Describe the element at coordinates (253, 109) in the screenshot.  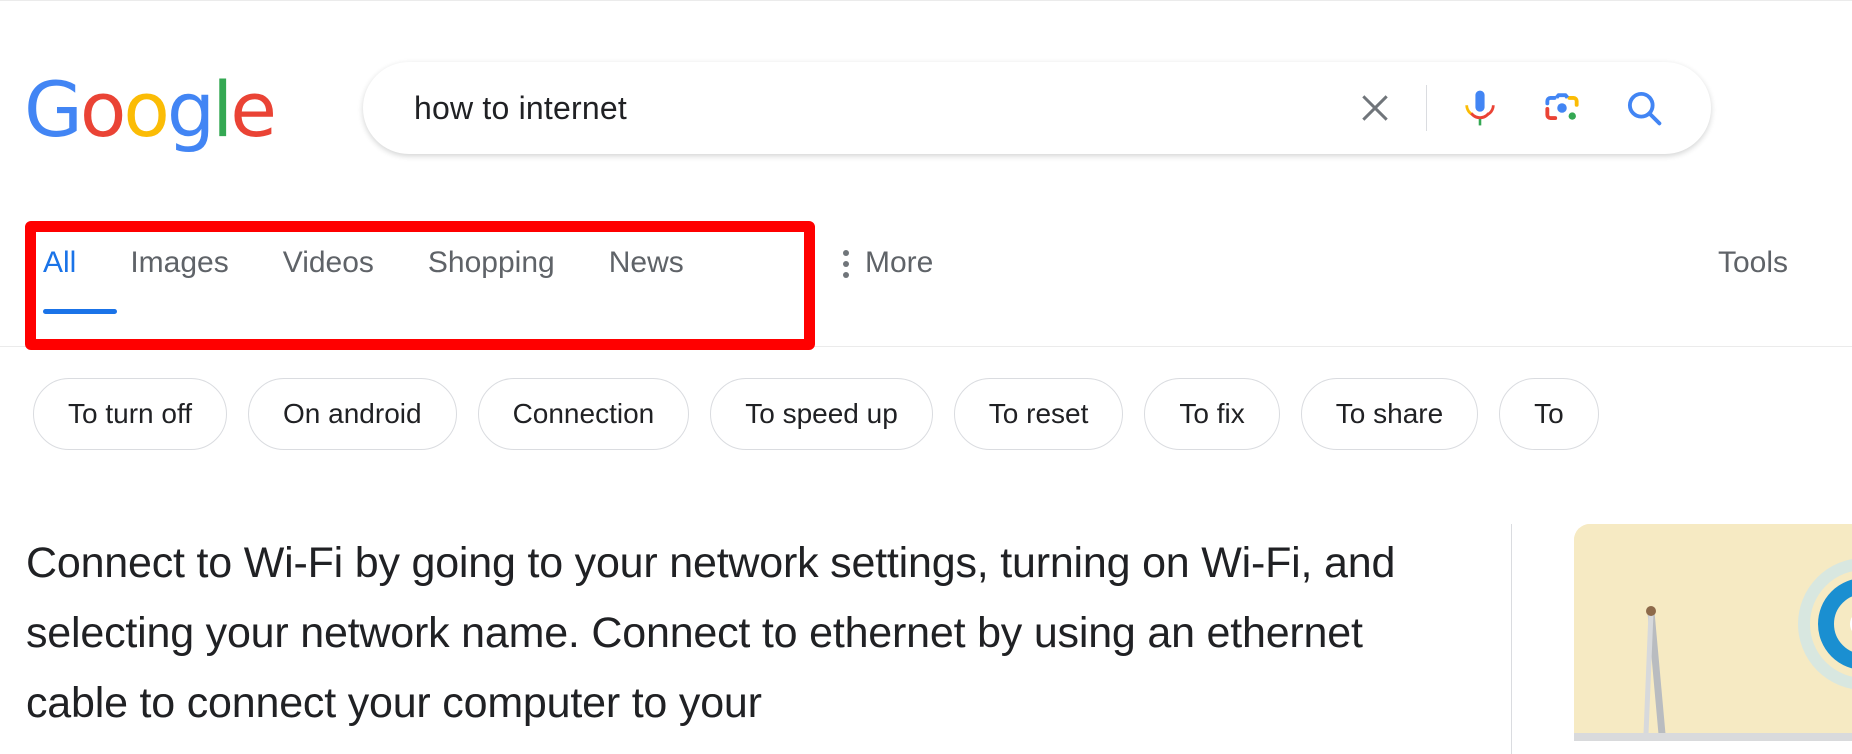
I see `logo-letter-e: e` at that location.